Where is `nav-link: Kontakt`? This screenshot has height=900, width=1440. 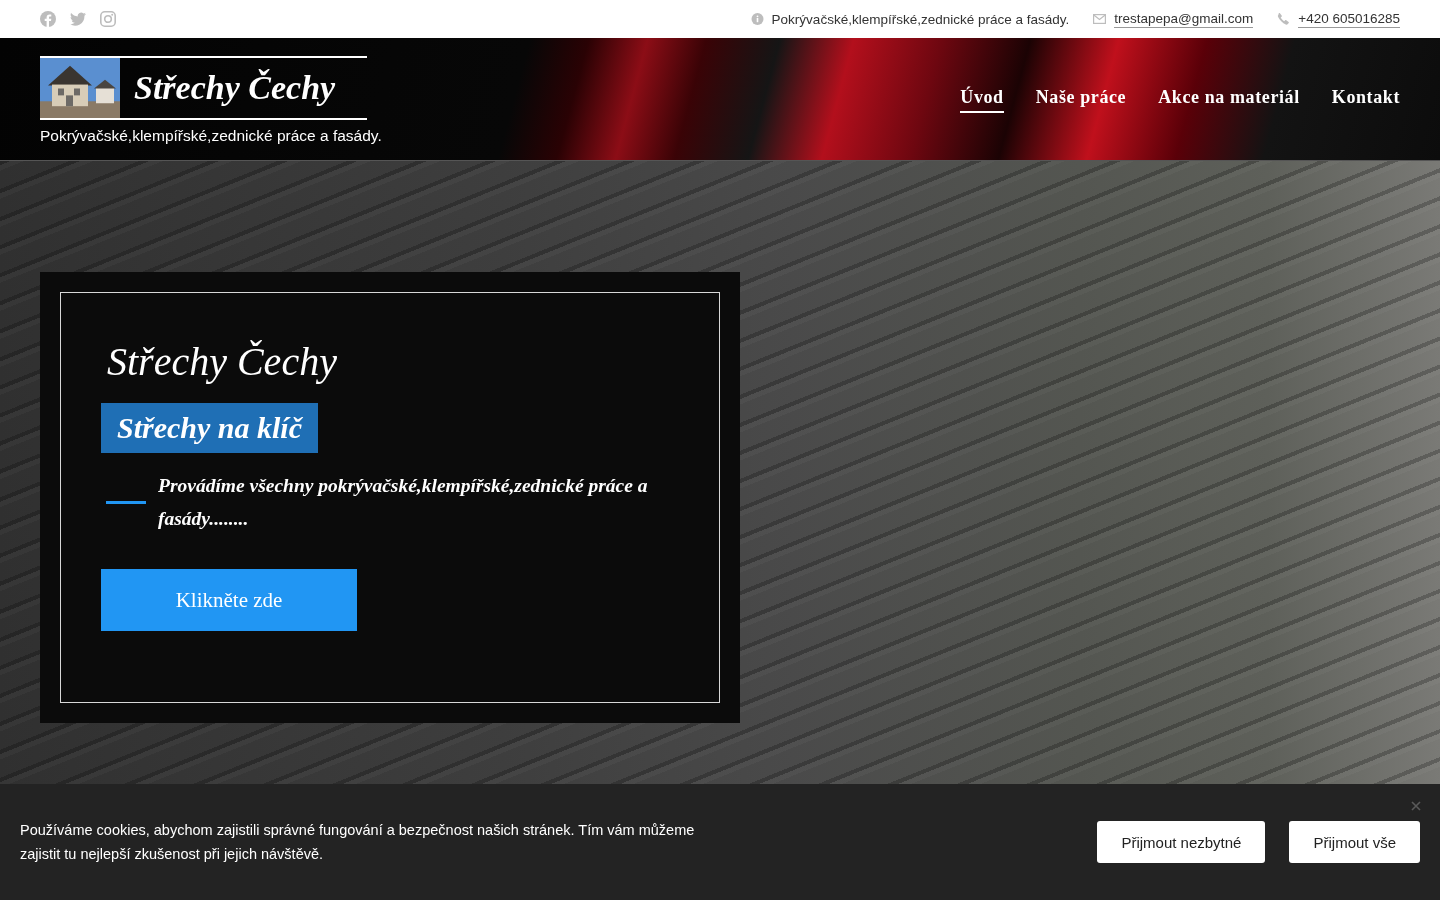 nav-link: Kontakt is located at coordinates (1365, 100).